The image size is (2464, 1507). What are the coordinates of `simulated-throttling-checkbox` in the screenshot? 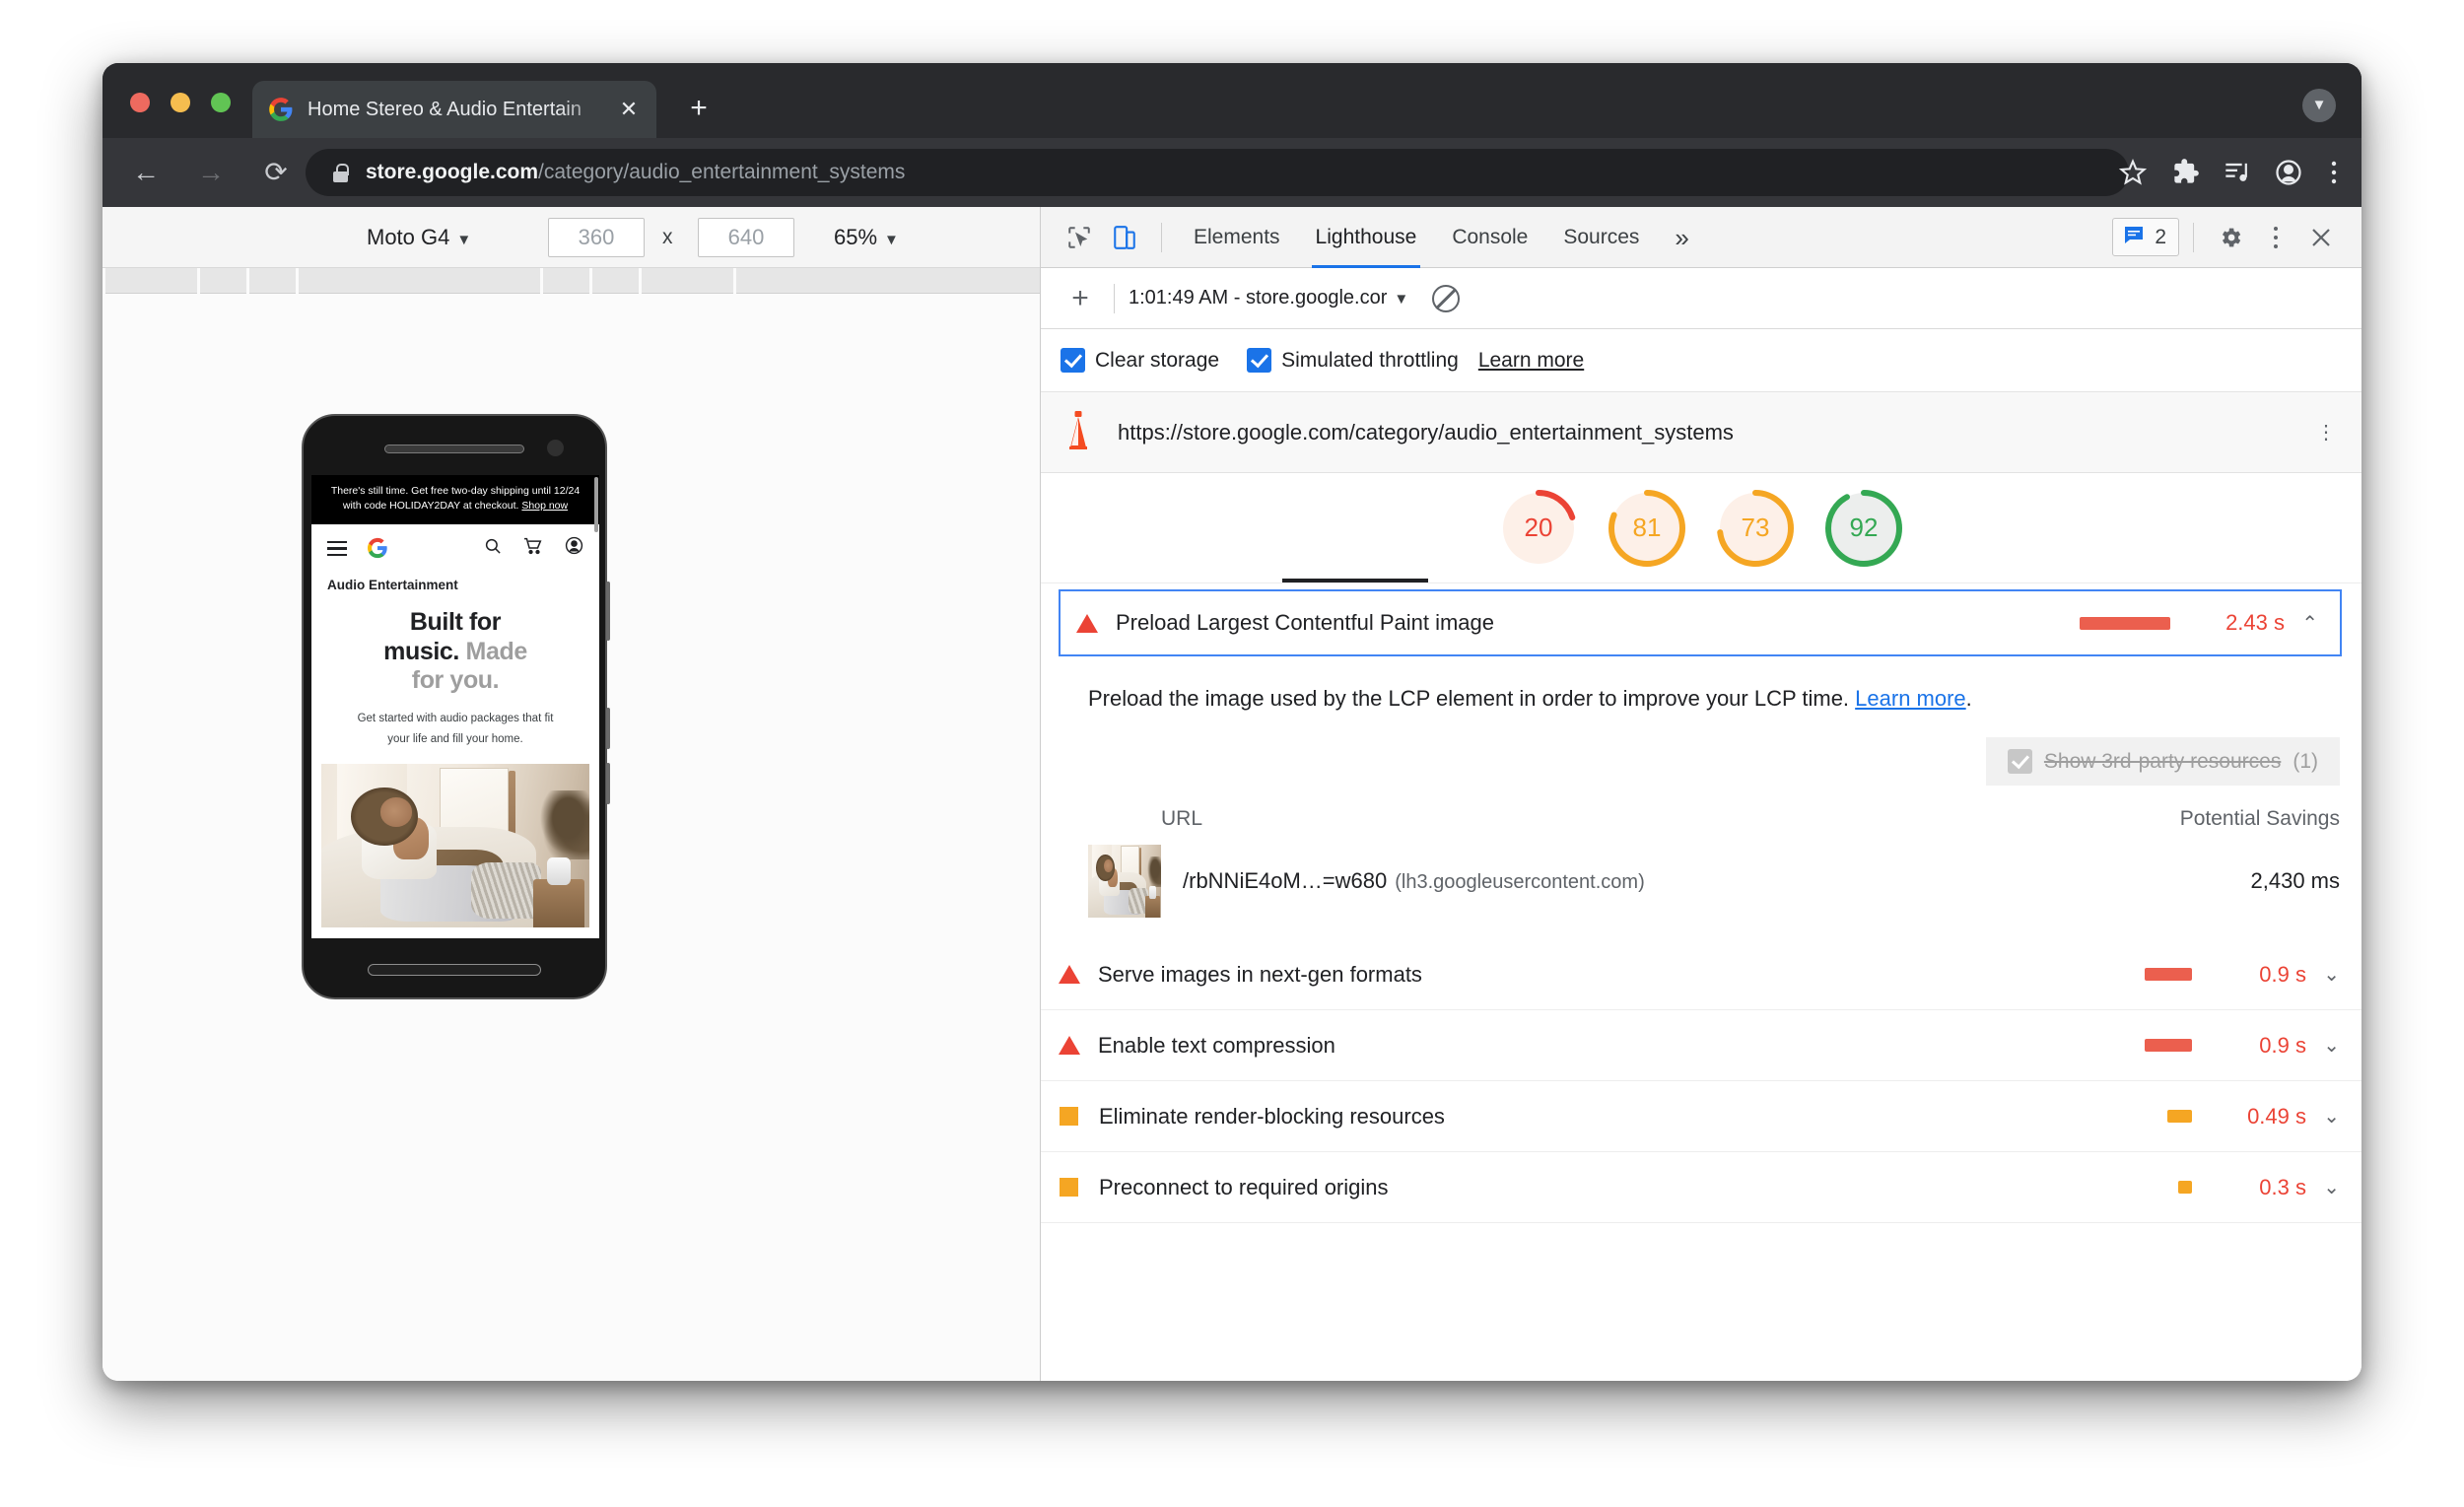 It's located at (1259, 360).